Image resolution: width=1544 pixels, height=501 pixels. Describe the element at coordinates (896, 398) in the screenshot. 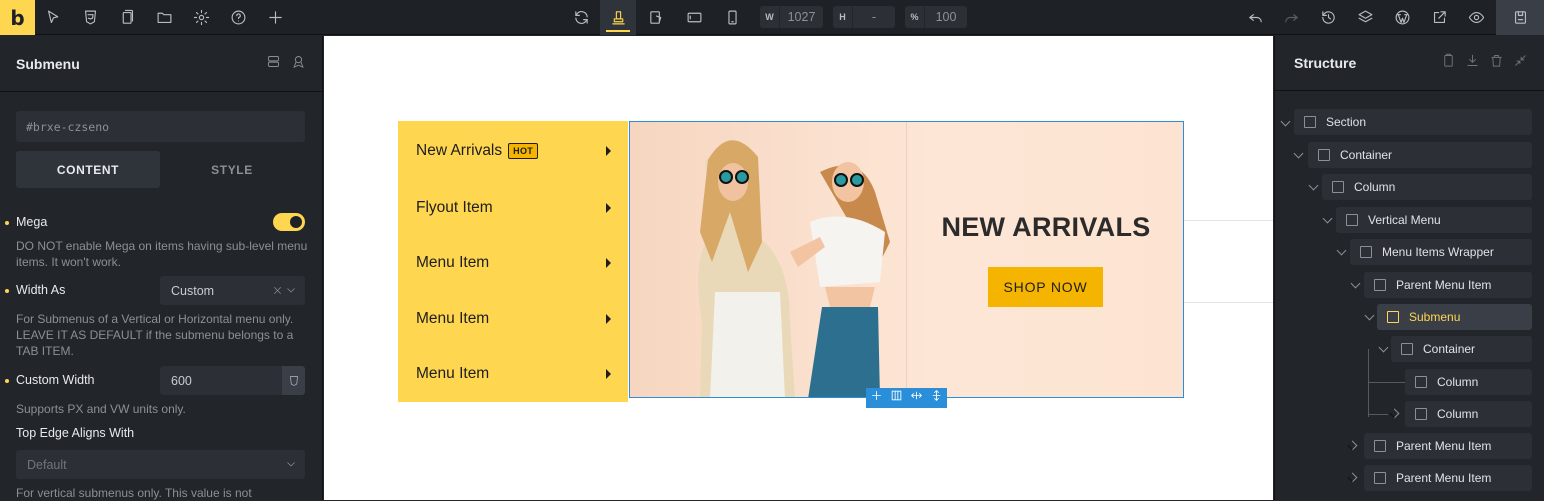

I see `columns-icon` at that location.